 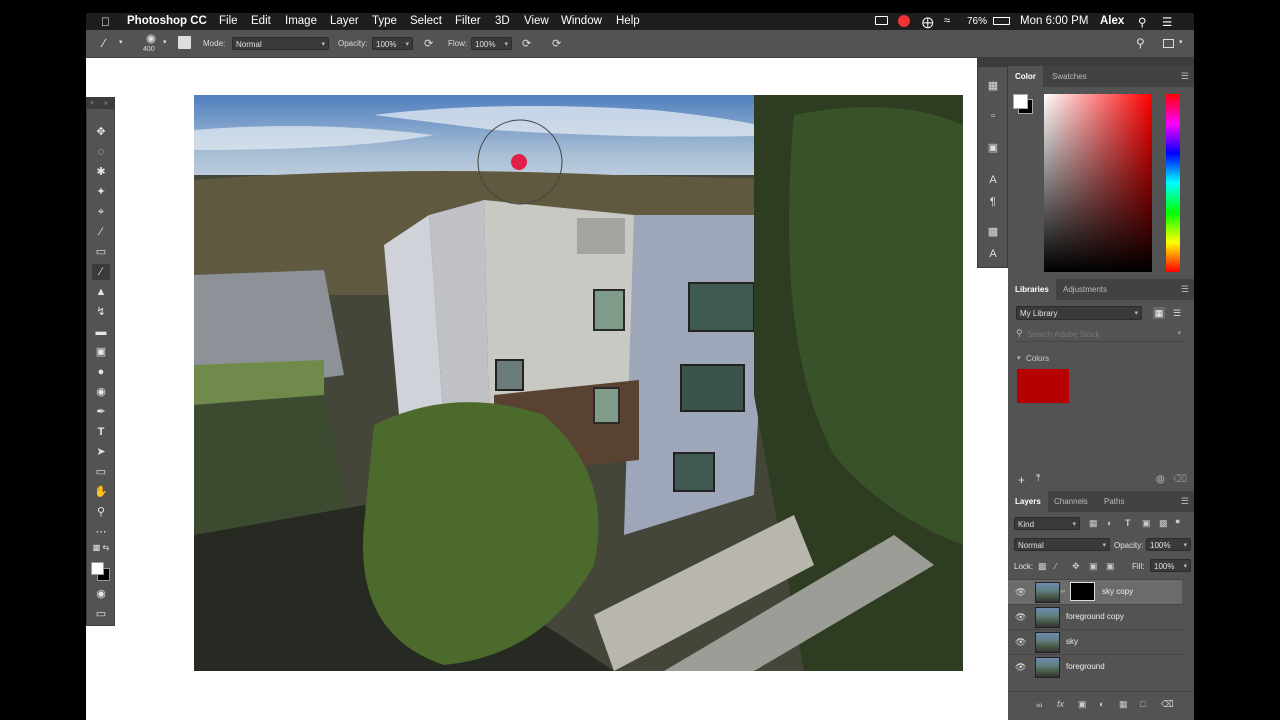 What do you see at coordinates (1146, 523) in the screenshot?
I see `filter-shape-icon: ▣` at bounding box center [1146, 523].